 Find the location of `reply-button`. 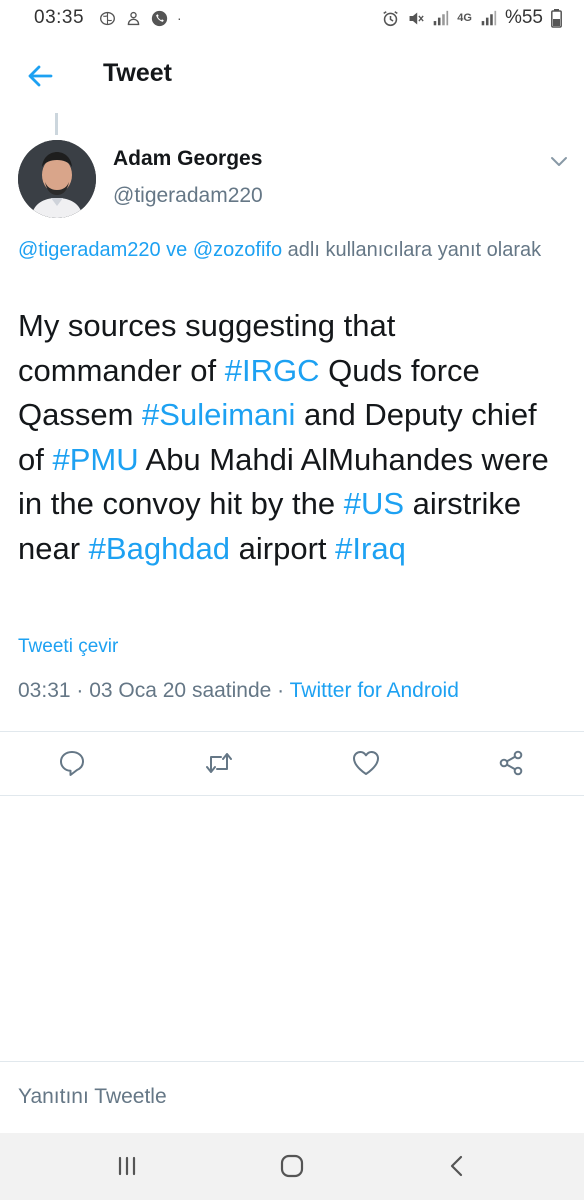

reply-button is located at coordinates (72, 763).